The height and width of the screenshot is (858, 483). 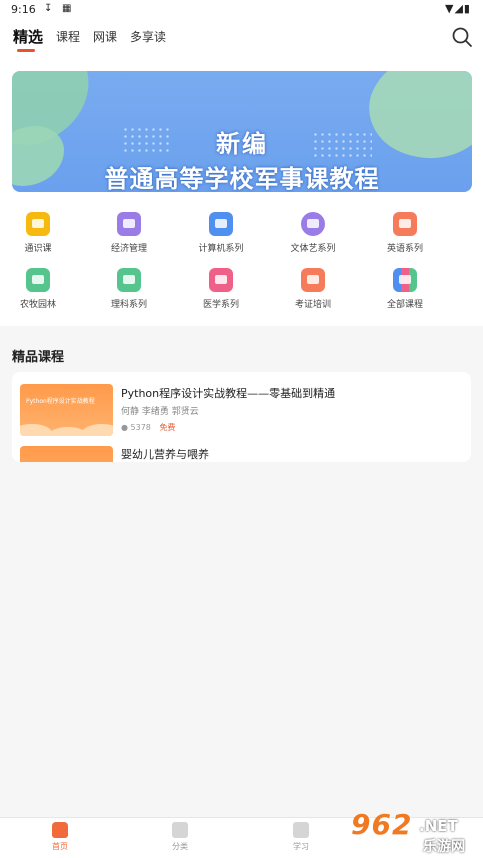 I want to click on section-title-featured: 精品课程, so click(x=38, y=357).